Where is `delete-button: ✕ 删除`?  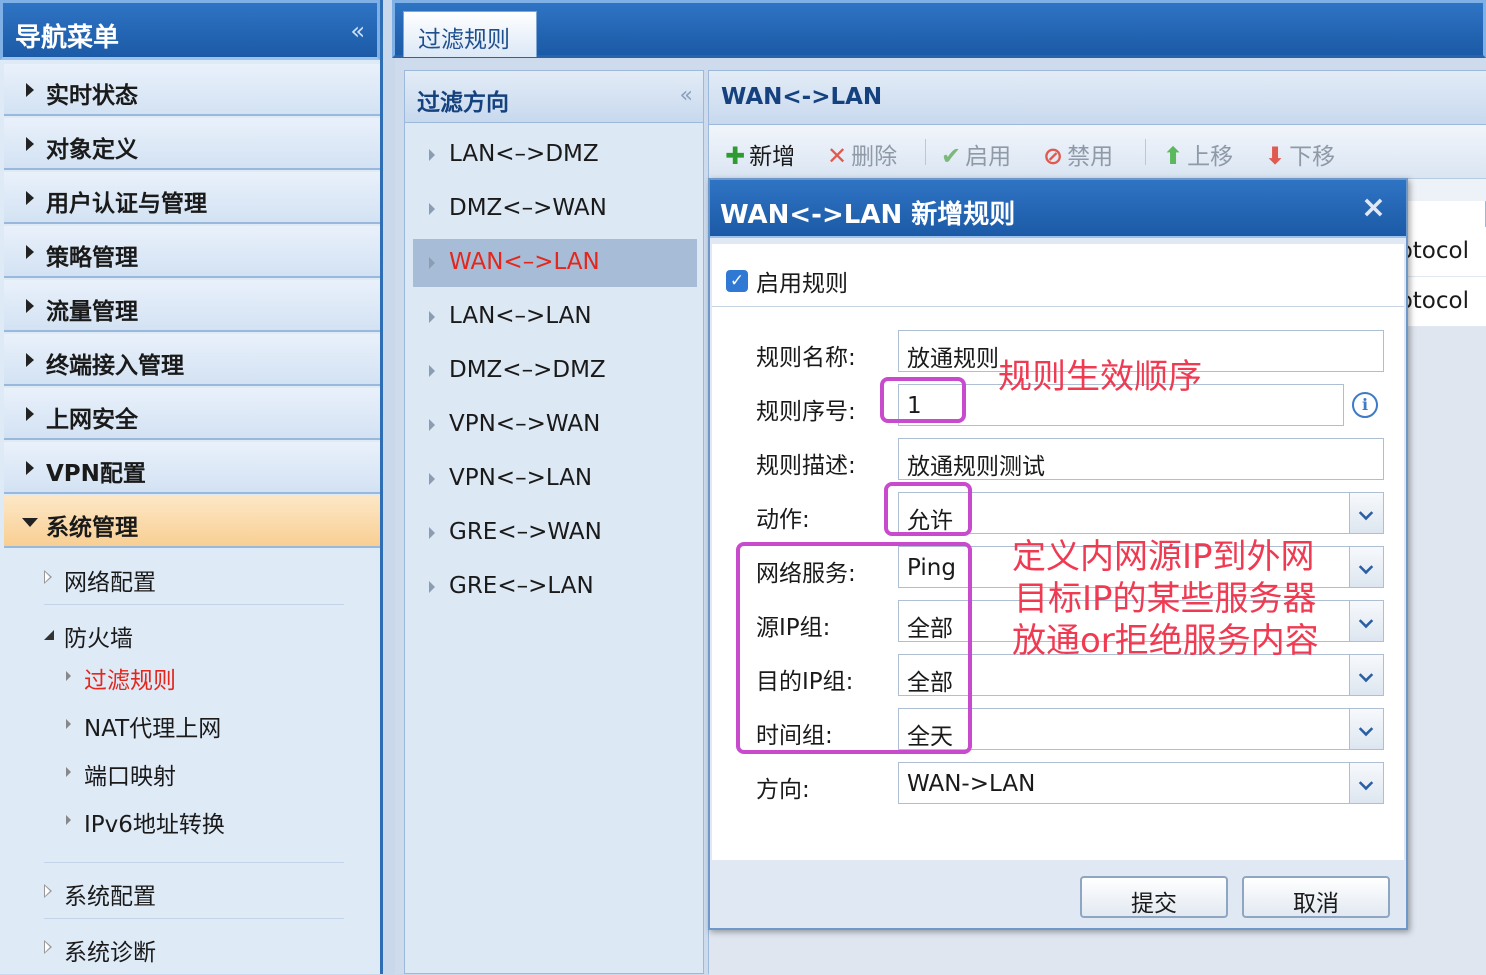
delete-button: ✕ 删除 is located at coordinates (862, 154).